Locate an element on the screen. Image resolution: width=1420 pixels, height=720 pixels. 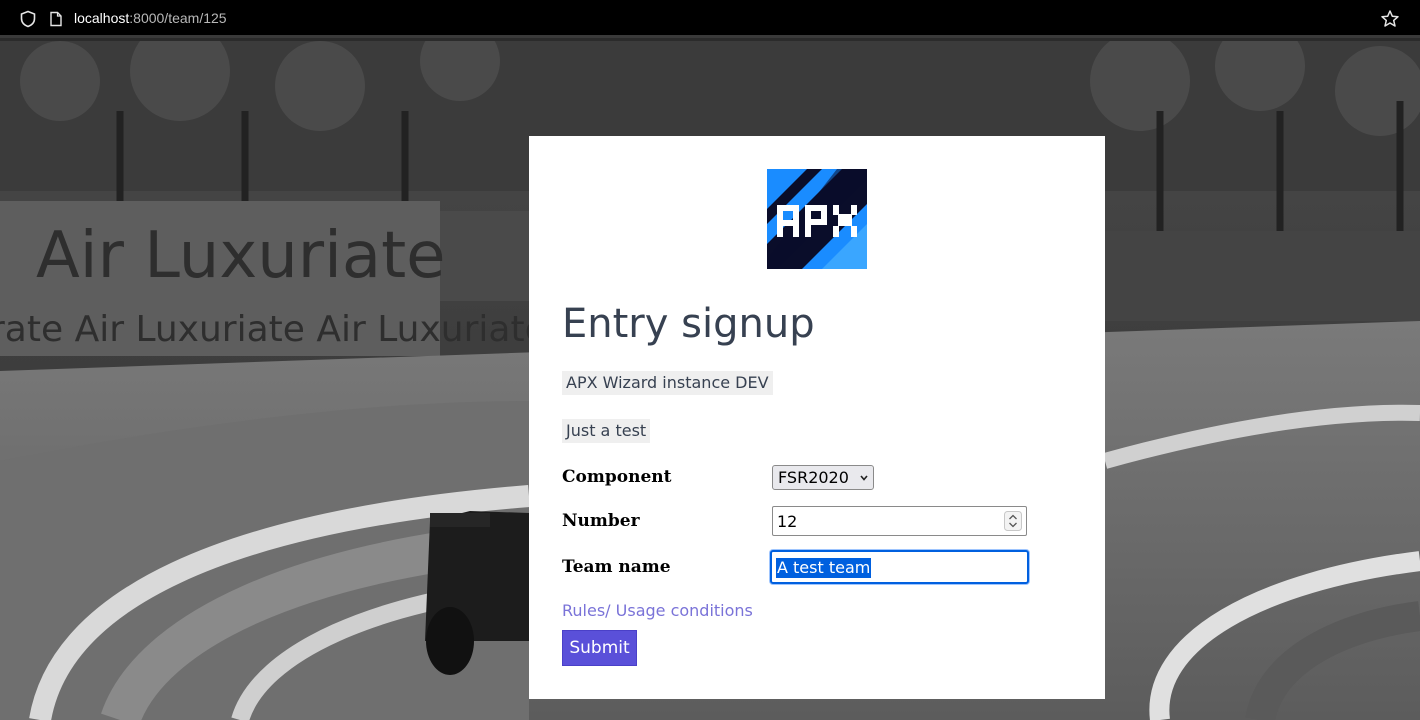
component-select: FSR2020 is located at coordinates (823, 477).